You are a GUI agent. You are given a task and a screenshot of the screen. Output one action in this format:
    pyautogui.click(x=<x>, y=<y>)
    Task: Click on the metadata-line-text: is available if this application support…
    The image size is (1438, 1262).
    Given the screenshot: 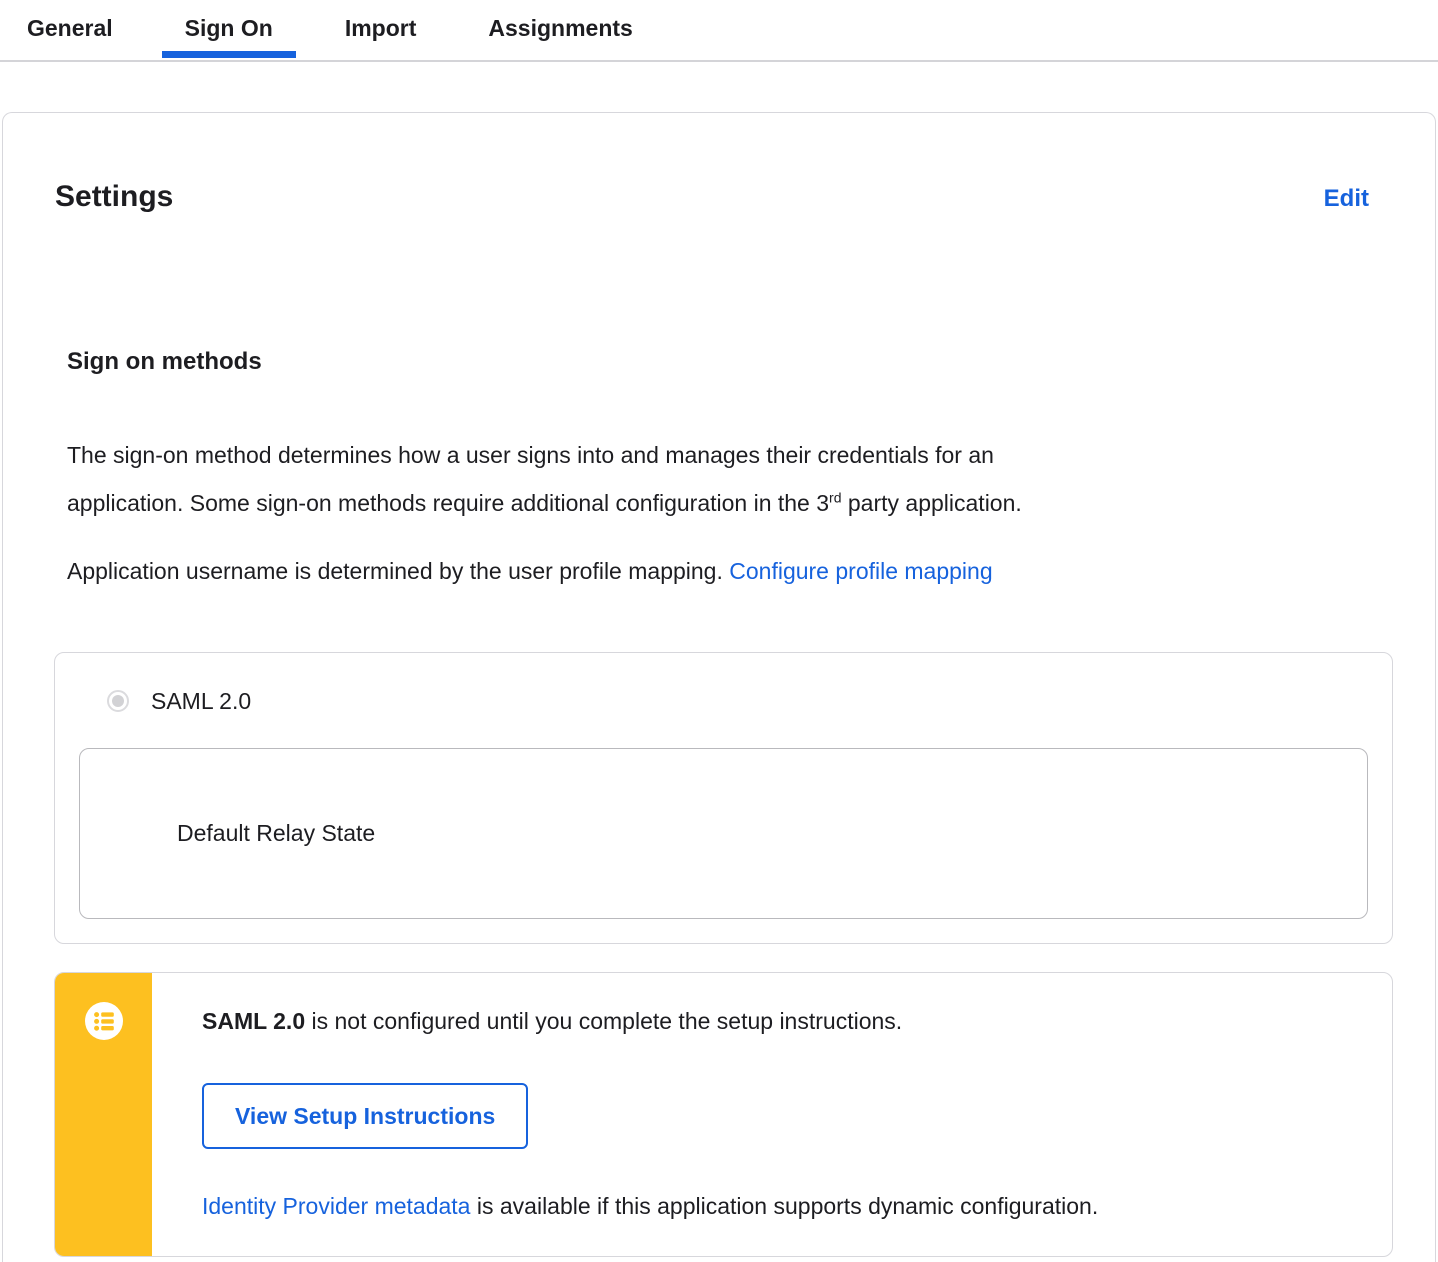 What is the action you would take?
    pyautogui.click(x=784, y=1206)
    